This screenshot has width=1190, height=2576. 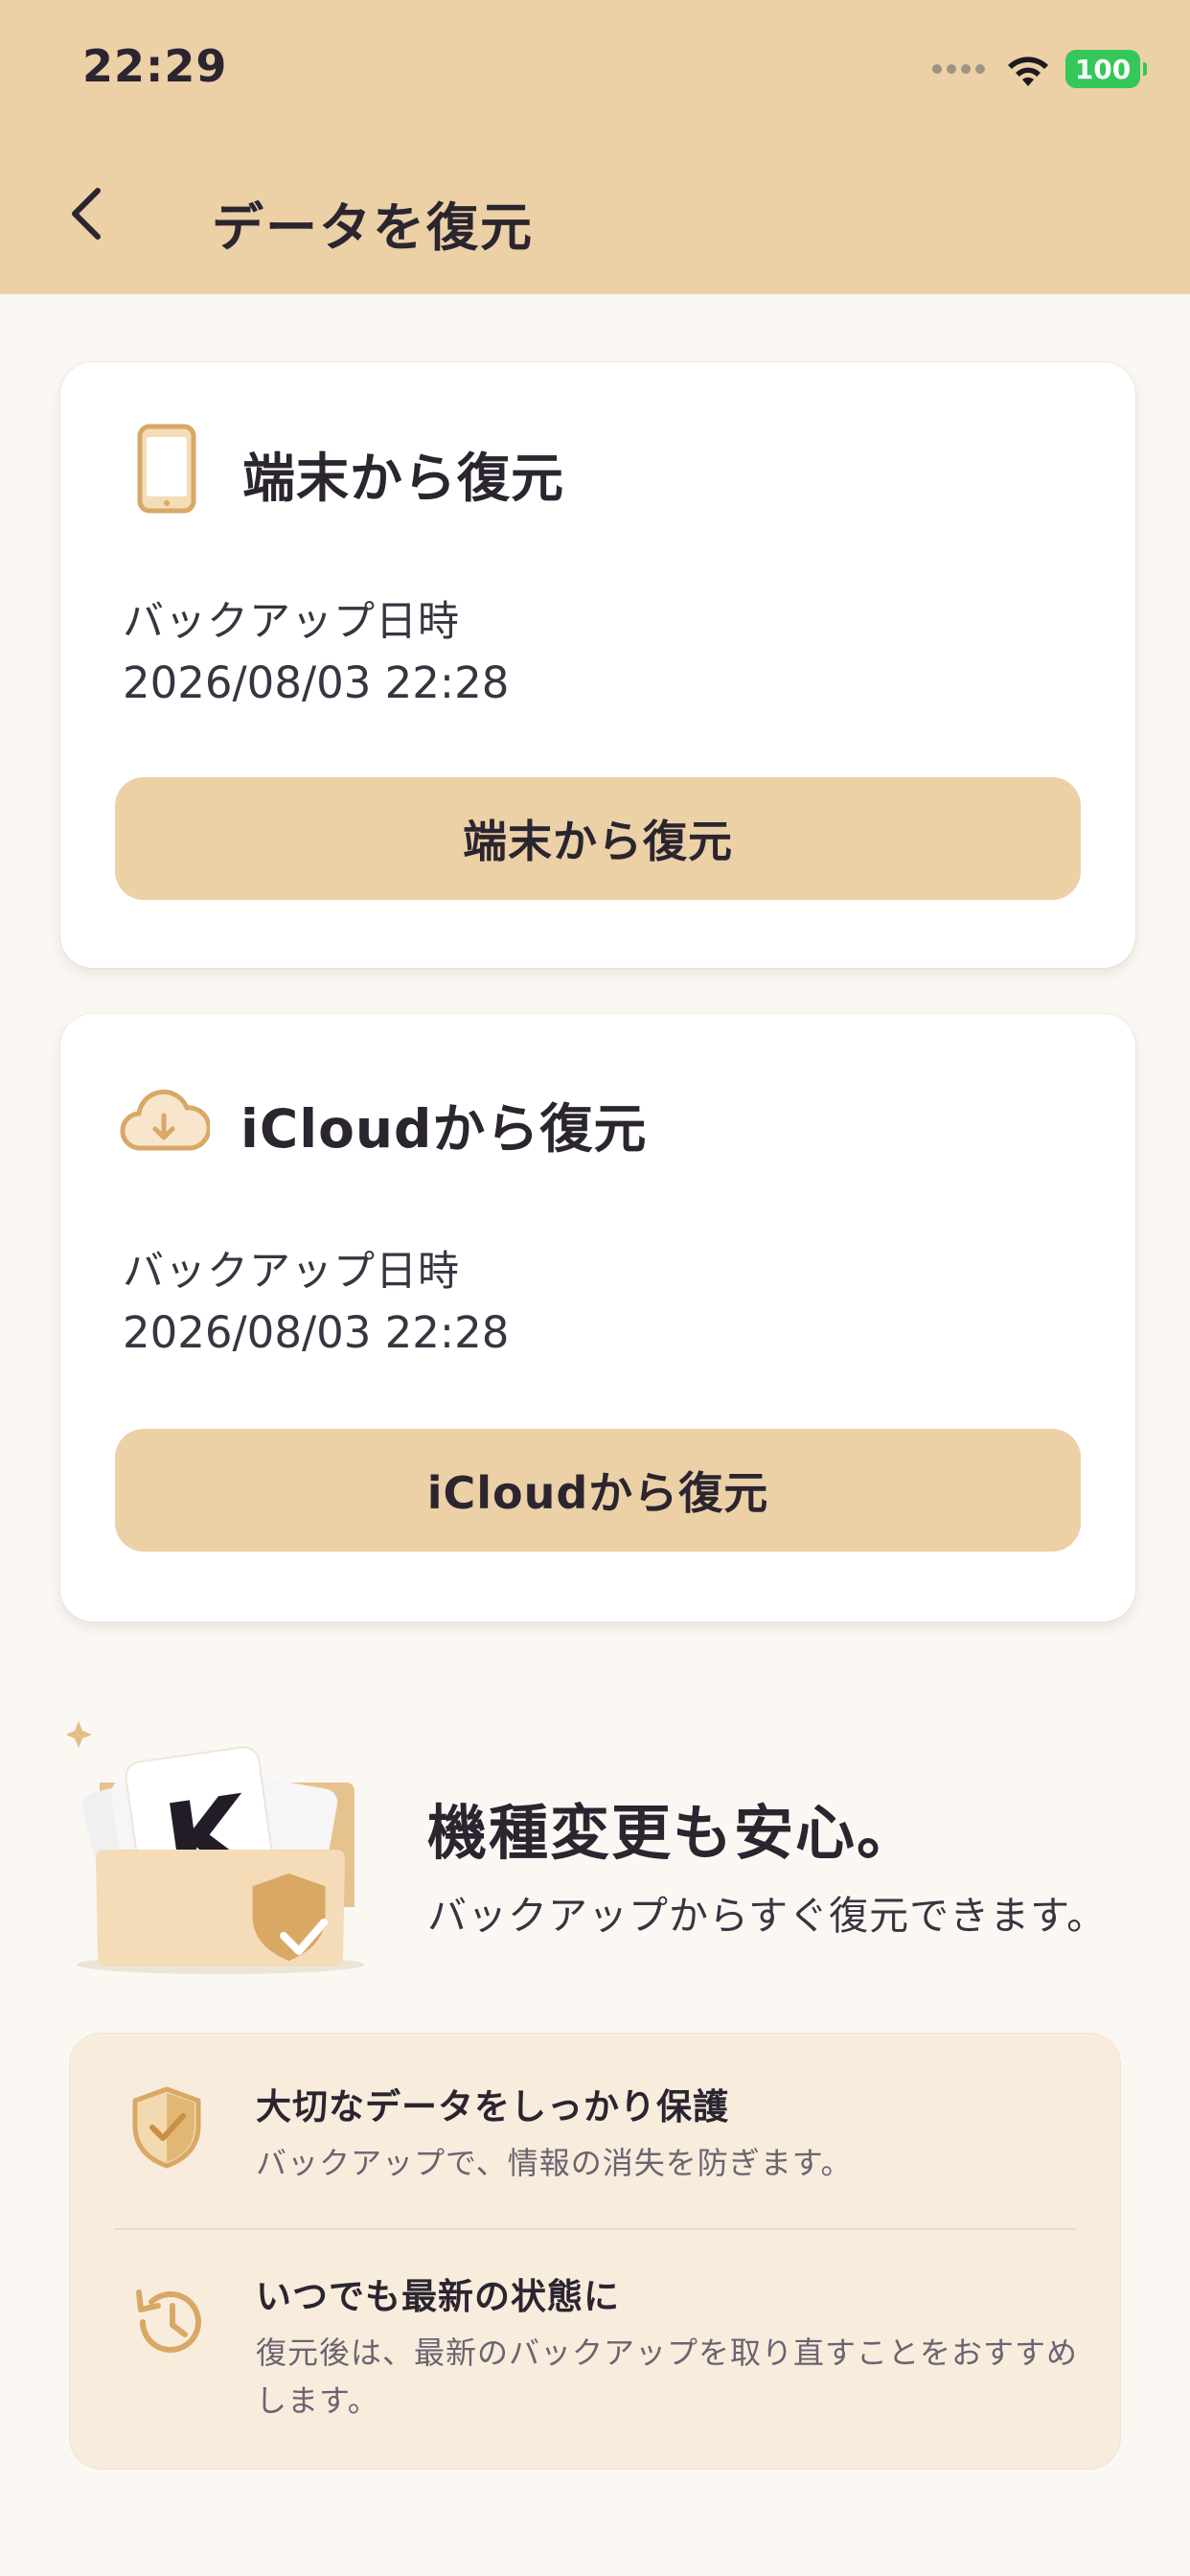 What do you see at coordinates (668, 2376) in the screenshot?
I see `info-desc-latest: 復元後は、最新のバックアップを取り直すことをおすすめします。` at bounding box center [668, 2376].